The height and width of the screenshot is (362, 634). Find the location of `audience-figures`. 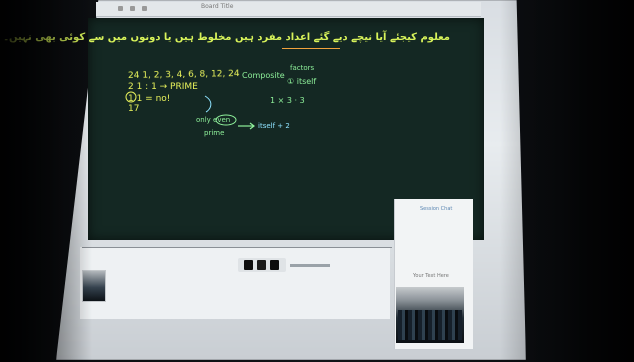

audience-figures is located at coordinates (430, 325).